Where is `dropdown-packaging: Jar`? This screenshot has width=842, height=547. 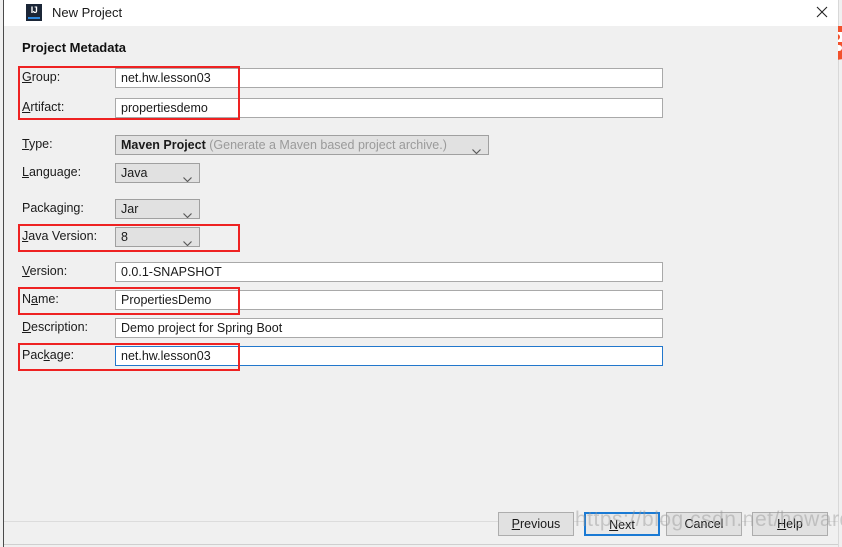
dropdown-packaging: Jar is located at coordinates (157, 209).